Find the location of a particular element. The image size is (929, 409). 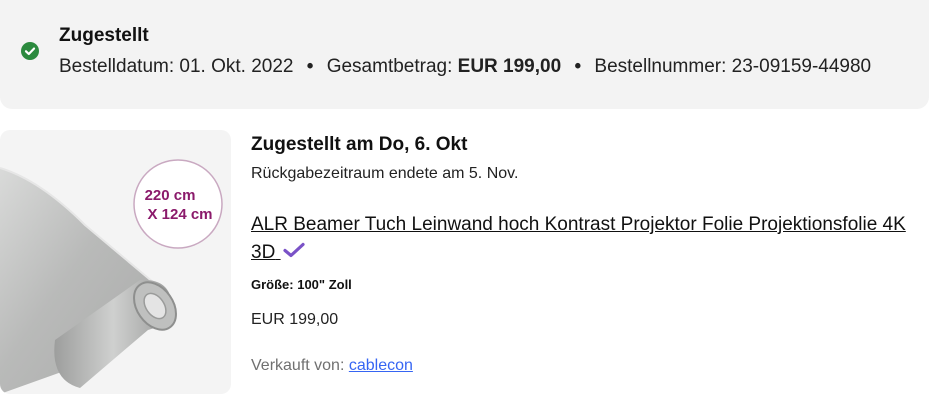

seller-info: Verkauft von: cablecon is located at coordinates (332, 366).